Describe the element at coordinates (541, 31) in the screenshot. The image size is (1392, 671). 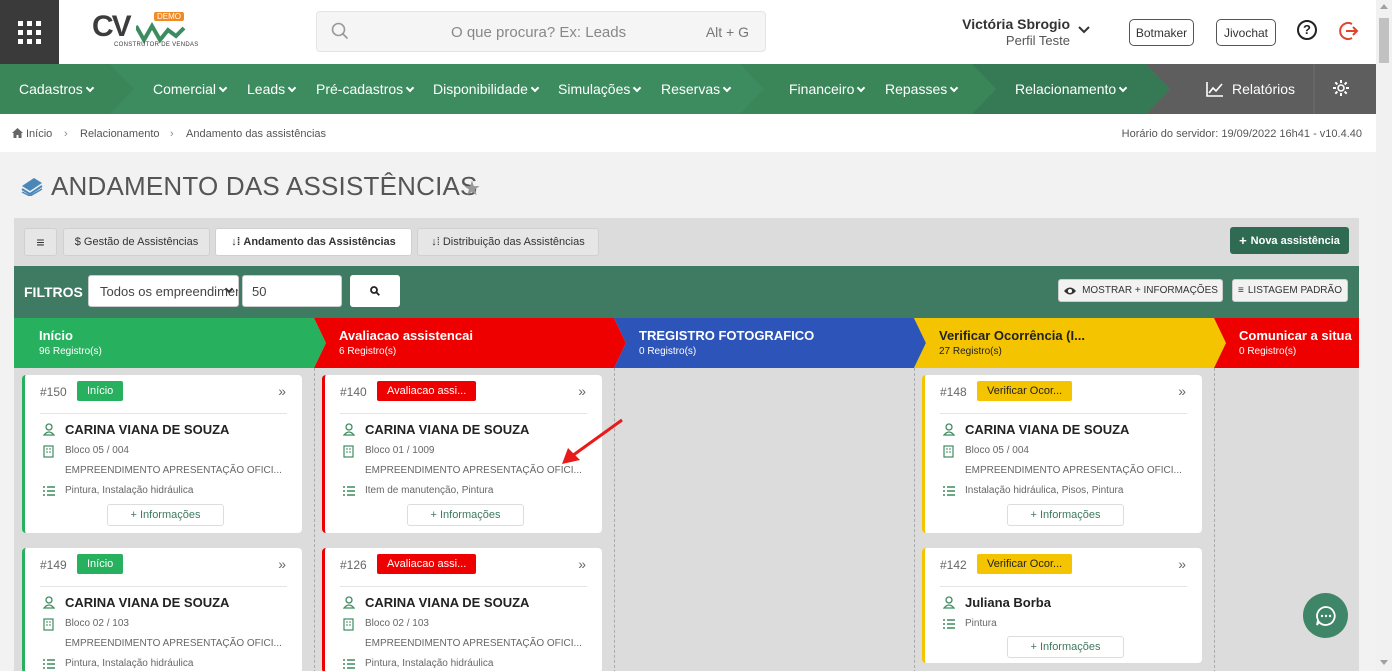
I see `search-input: O que procura? Ex: Leads Alt + G` at that location.